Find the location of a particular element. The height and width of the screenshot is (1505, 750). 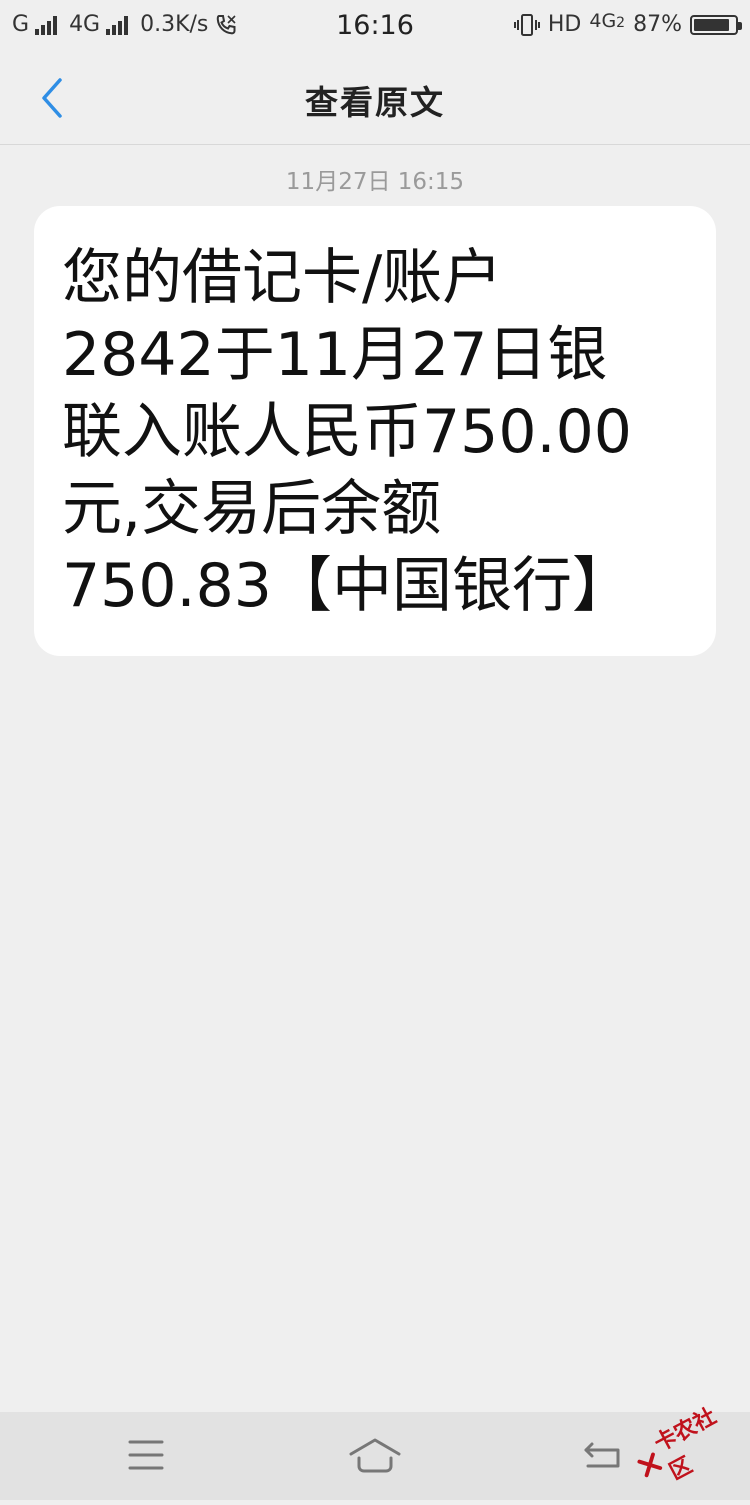

message-timestamp: 11月27日 16:15 is located at coordinates (375, 182).